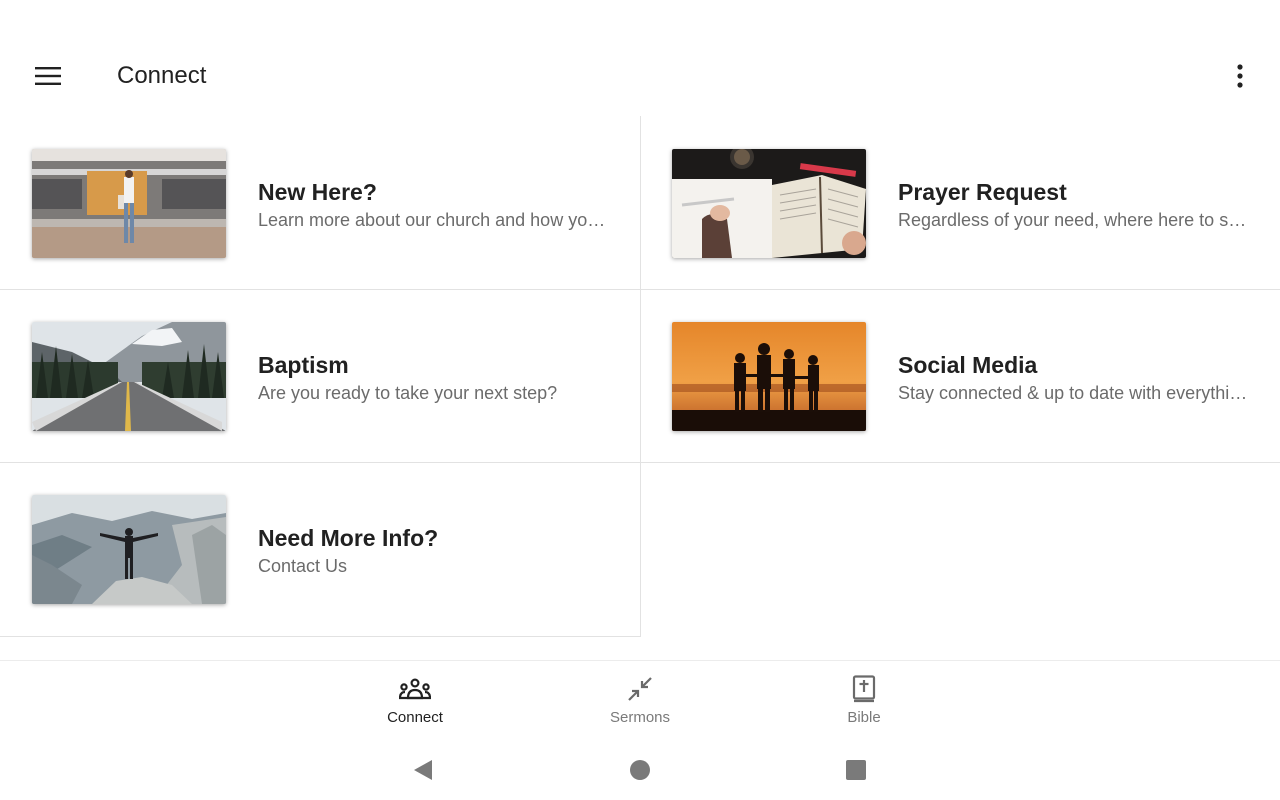 The image size is (1280, 800). Describe the element at coordinates (640, 76) in the screenshot. I see `app-bar: Connect` at that location.